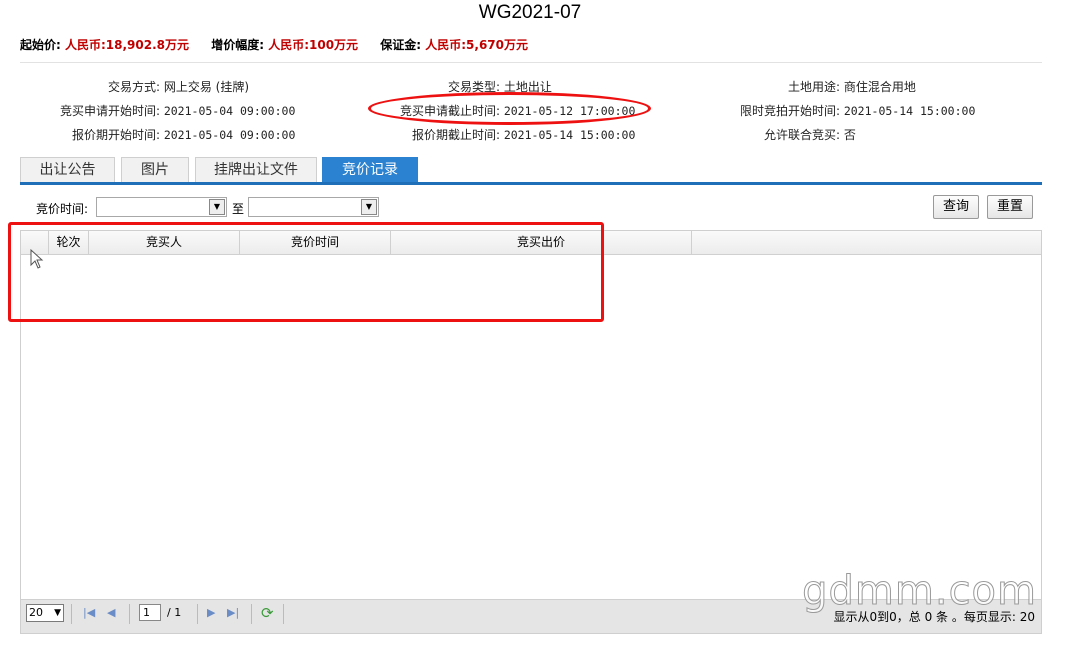 The image size is (1081, 655). What do you see at coordinates (115, 135) in the screenshot?
I see `quote-start-label: 报价期开始时间:` at bounding box center [115, 135].